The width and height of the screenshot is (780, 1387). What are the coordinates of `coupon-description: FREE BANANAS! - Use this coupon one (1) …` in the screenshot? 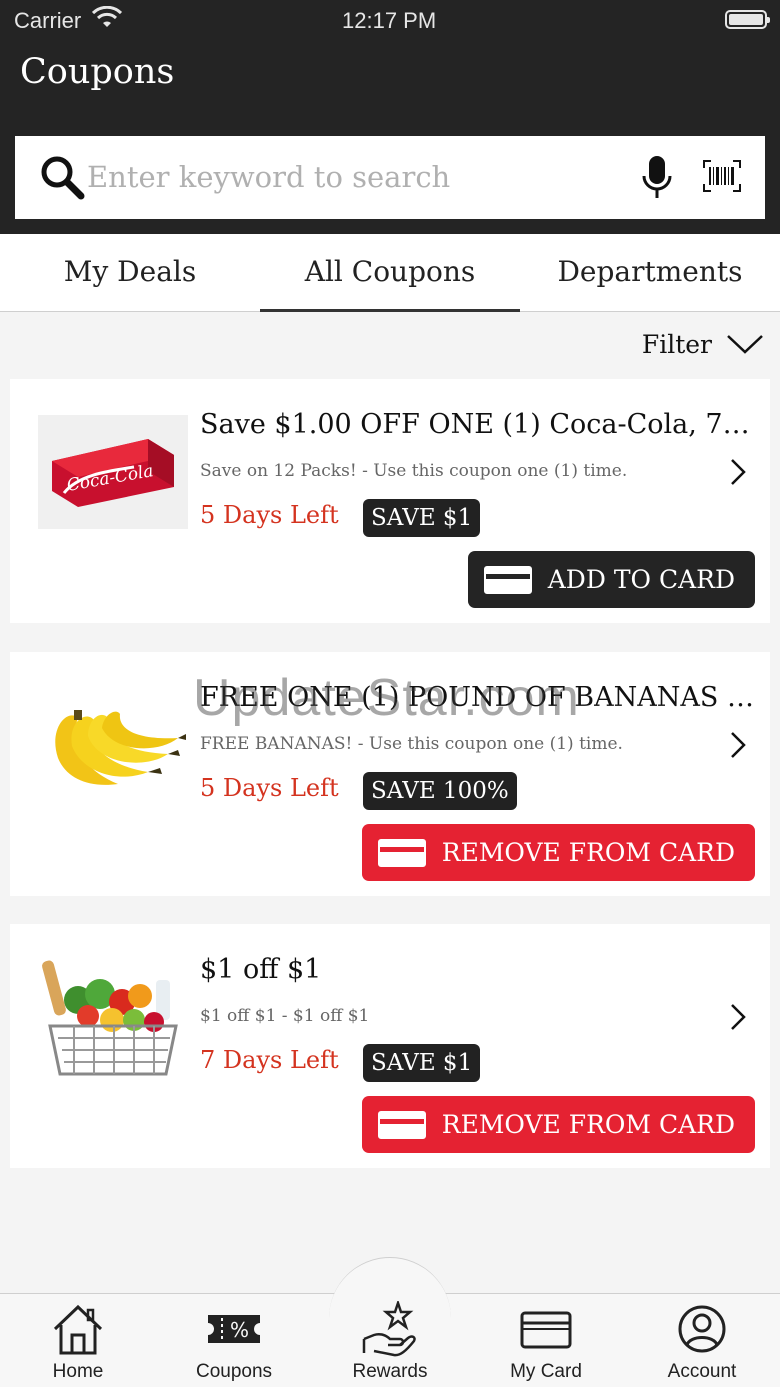 It's located at (411, 744).